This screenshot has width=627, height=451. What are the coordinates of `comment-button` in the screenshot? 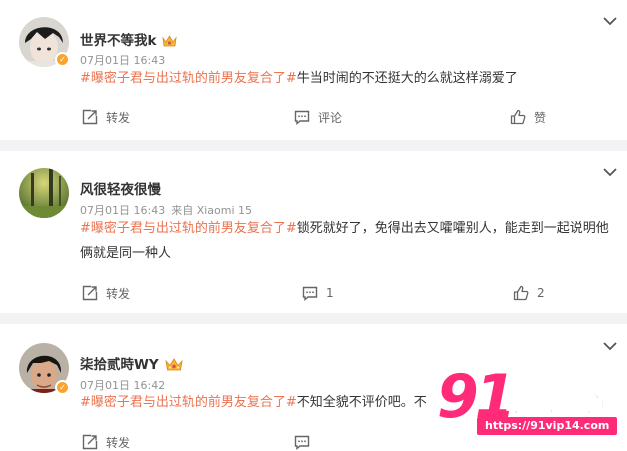 It's located at (302, 441).